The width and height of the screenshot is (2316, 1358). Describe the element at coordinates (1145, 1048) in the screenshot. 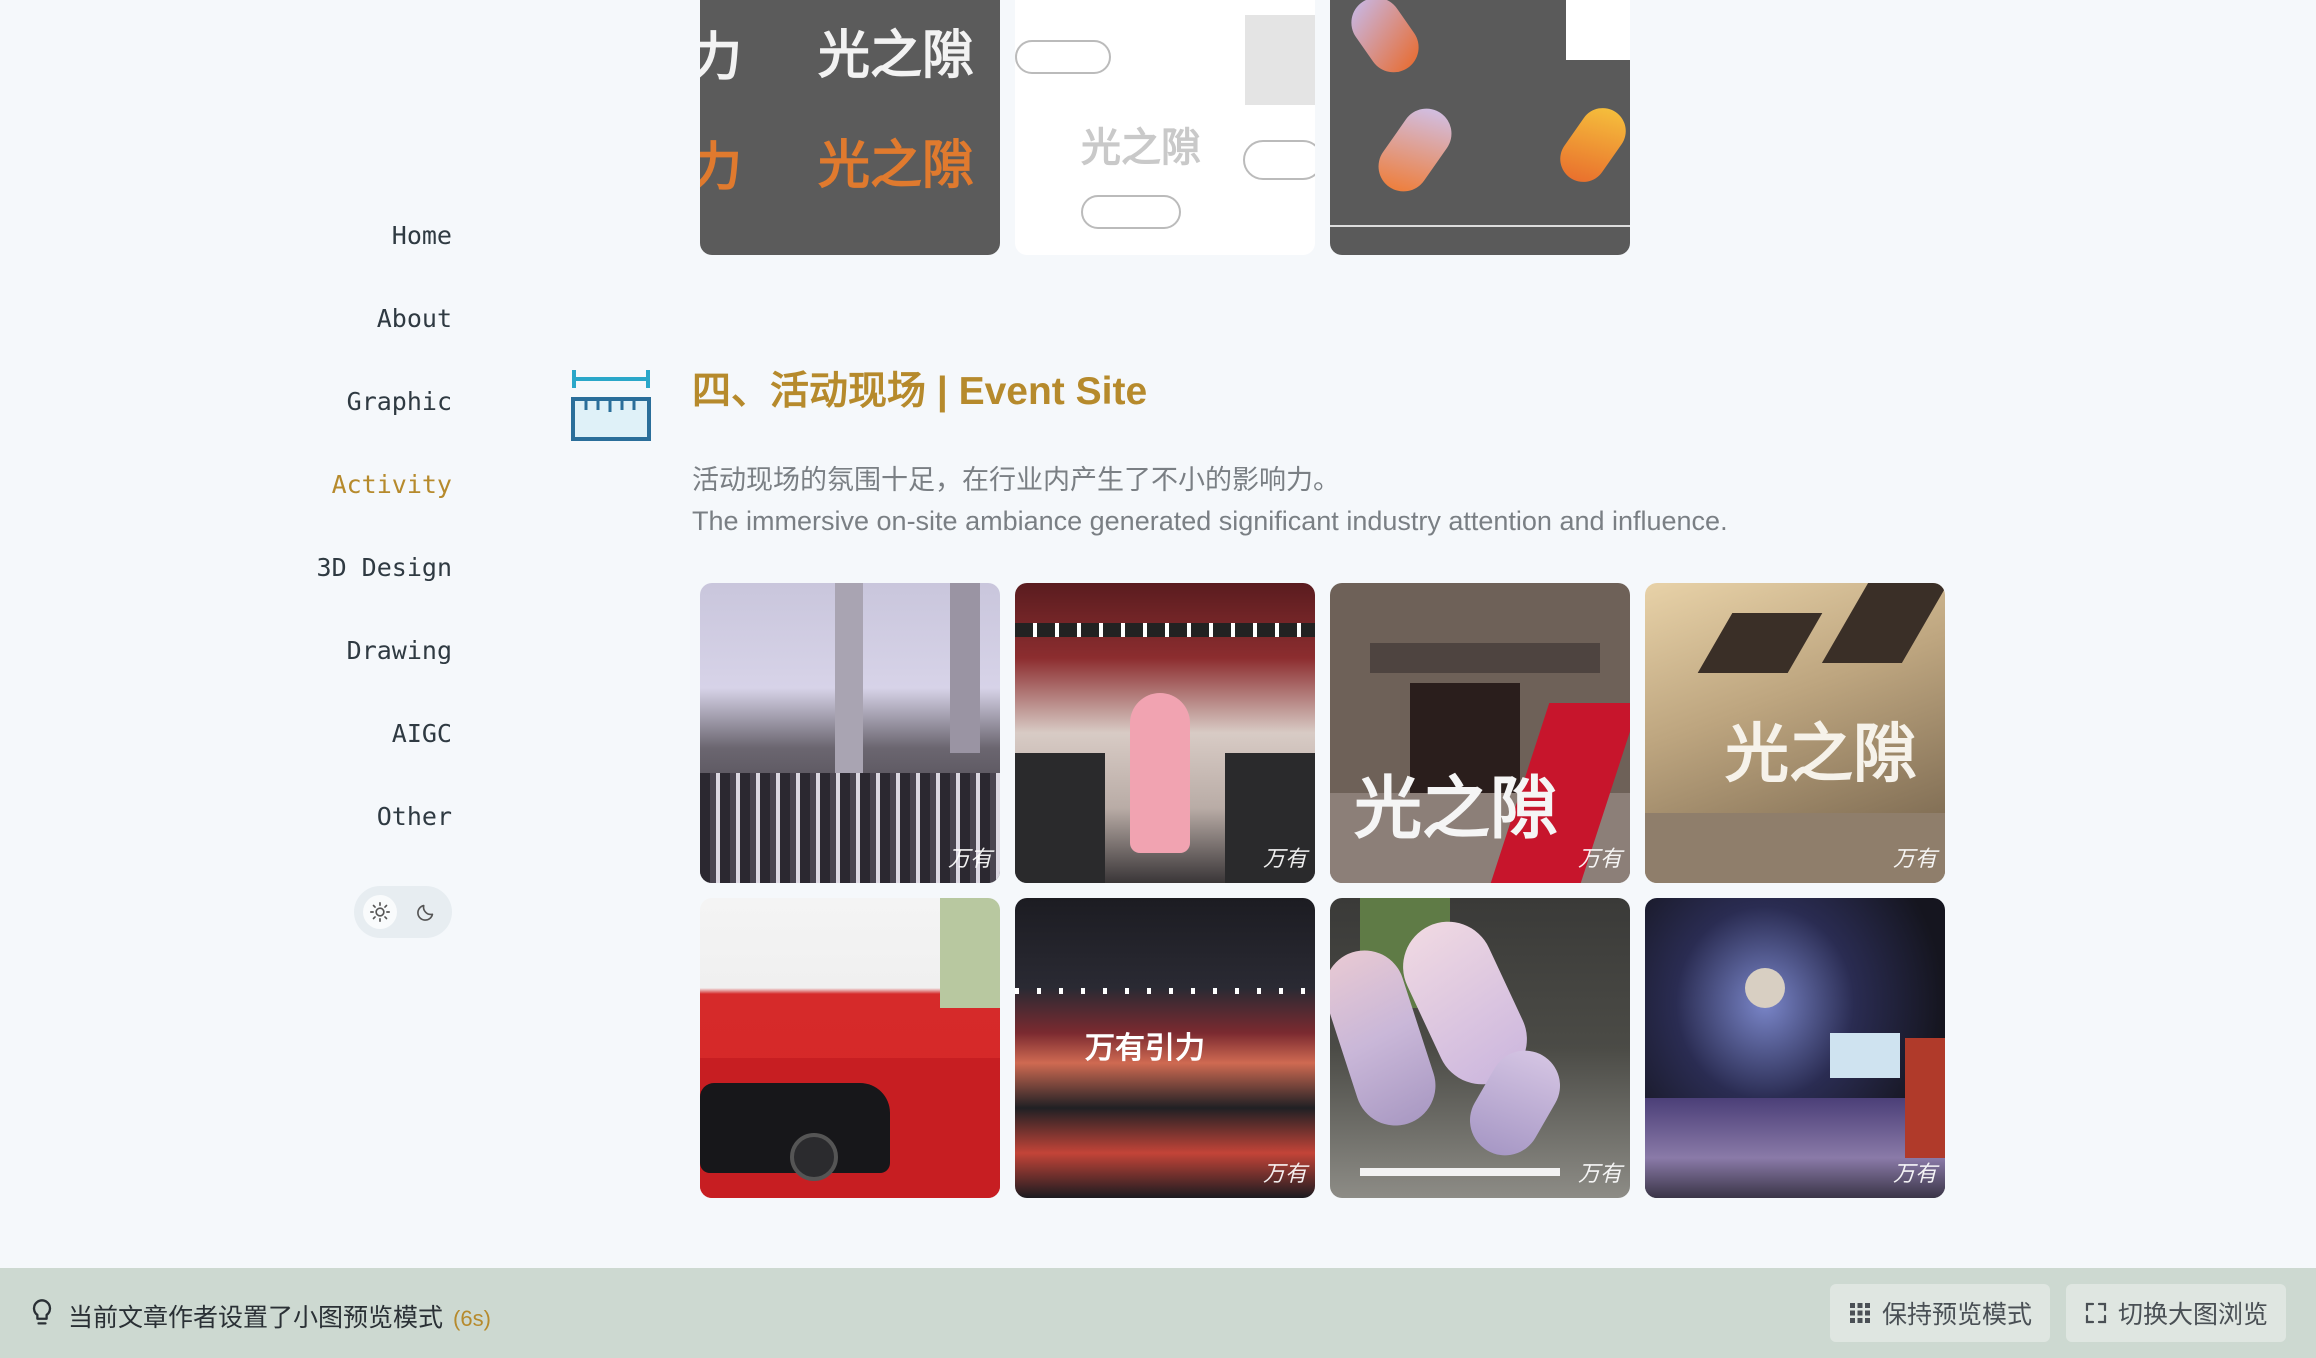

I see `logo-text: 万有引力` at that location.